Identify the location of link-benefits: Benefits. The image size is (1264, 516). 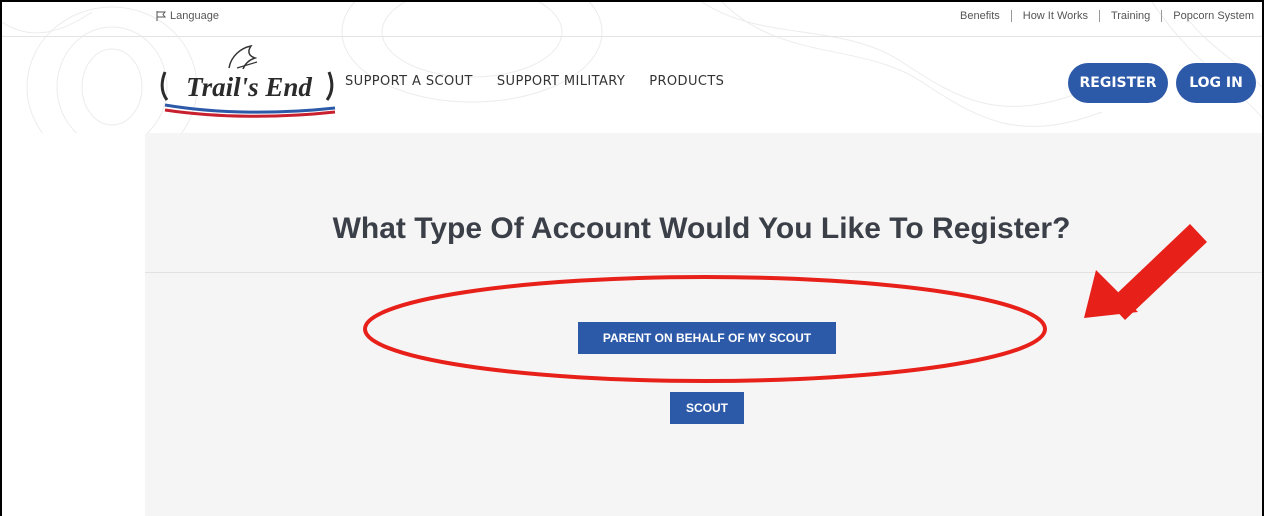
(980, 16).